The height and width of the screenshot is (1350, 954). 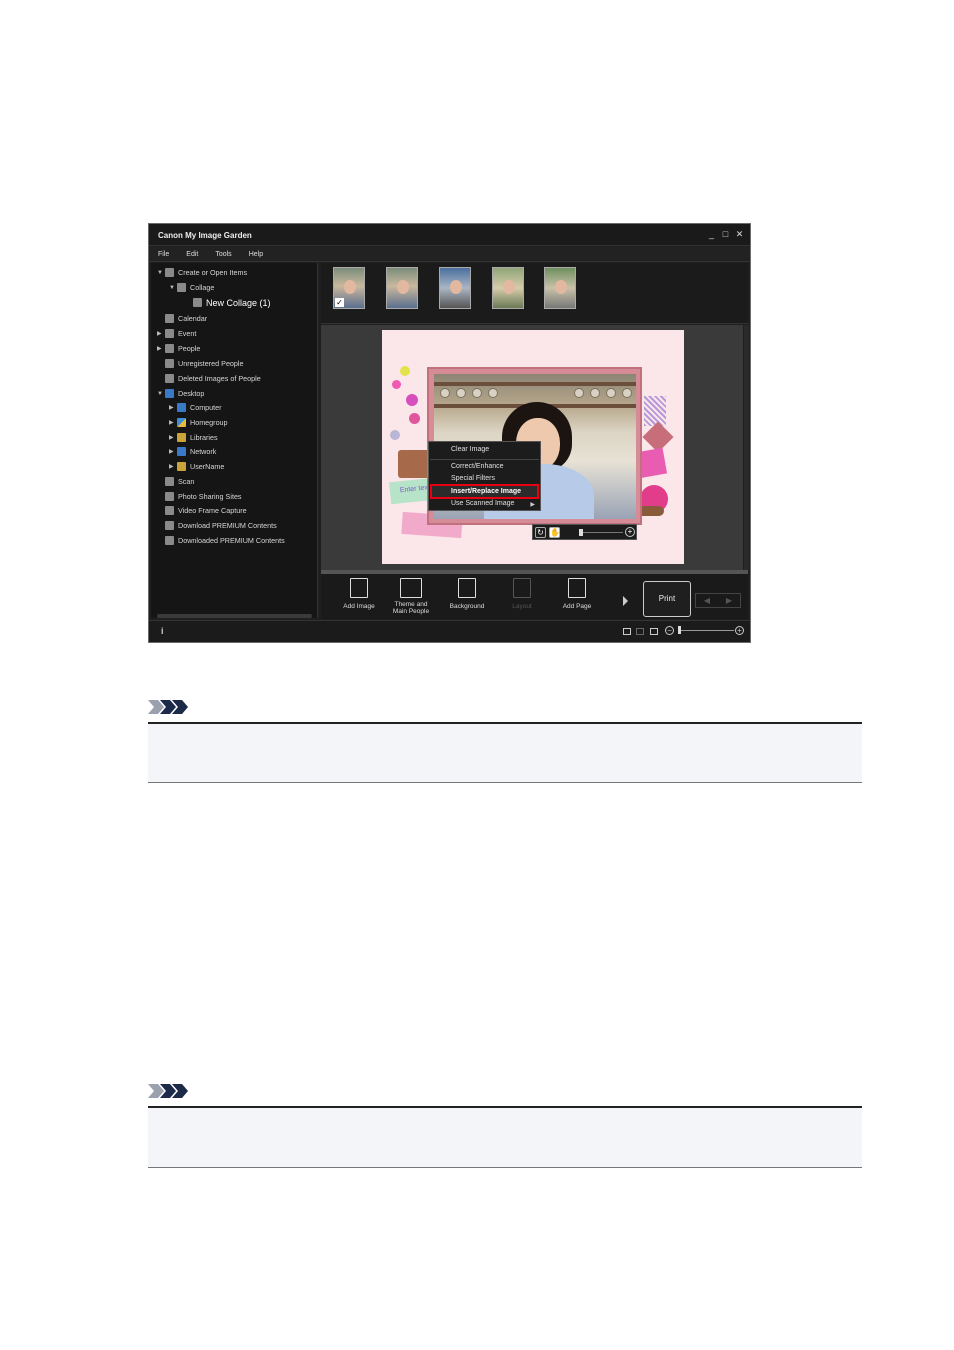 I want to click on sidebar-item-label: Scan, so click(x=186, y=481).